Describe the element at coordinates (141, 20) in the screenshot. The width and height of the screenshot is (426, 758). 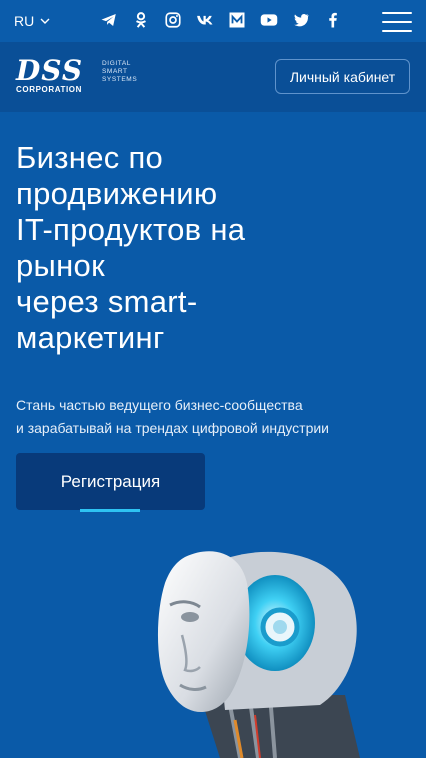
I see `odnoklassniki-icon` at that location.